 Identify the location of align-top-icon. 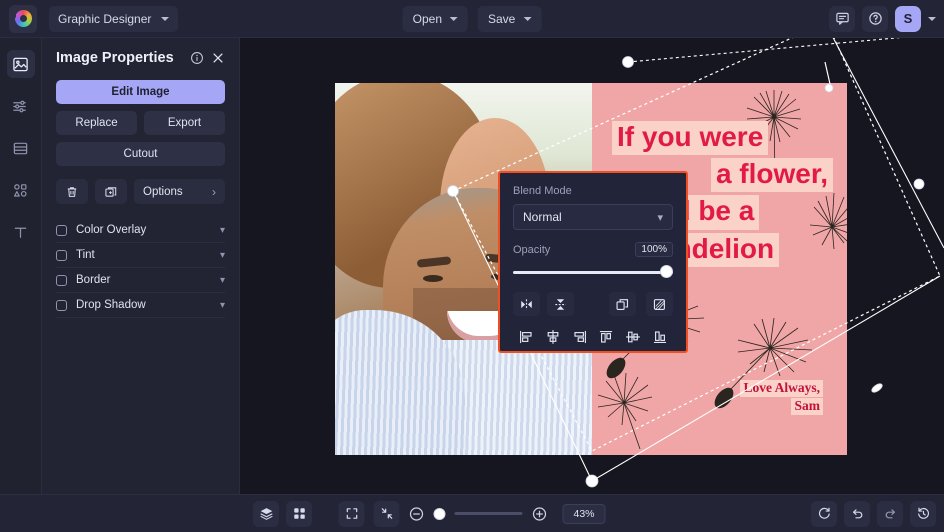
(606, 337).